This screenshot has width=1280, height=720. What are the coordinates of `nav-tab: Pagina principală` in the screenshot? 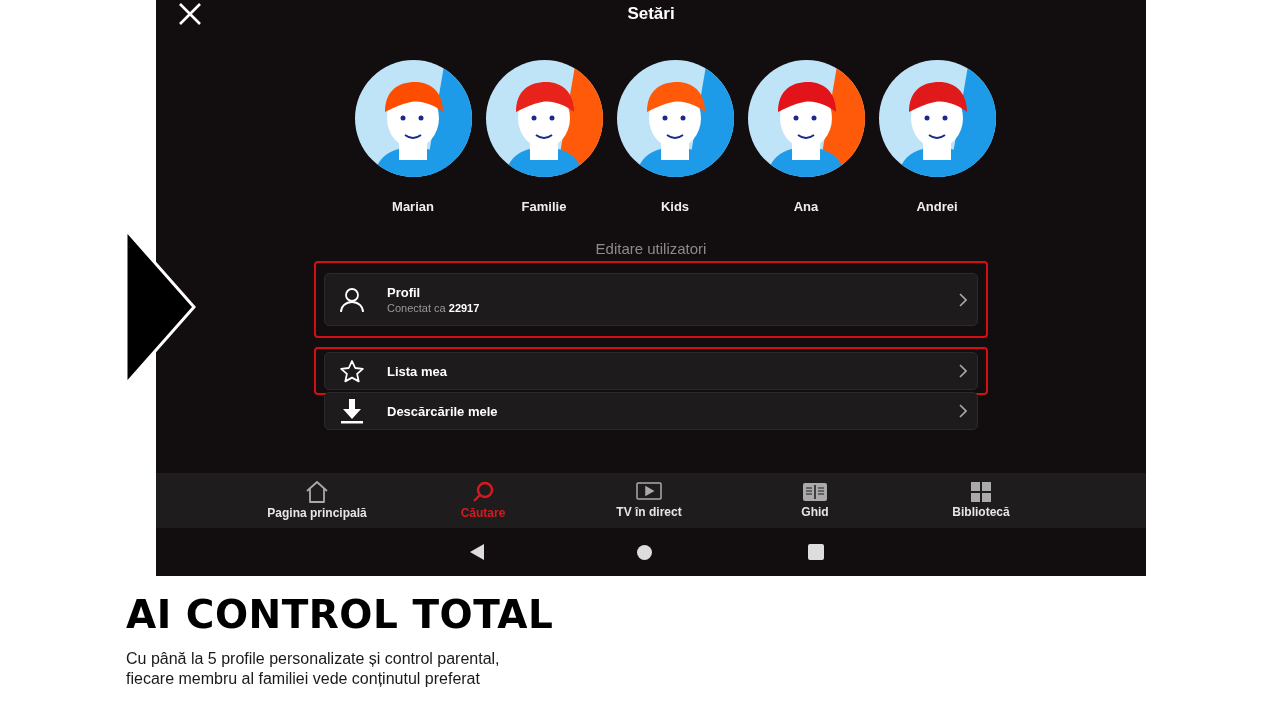 It's located at (317, 500).